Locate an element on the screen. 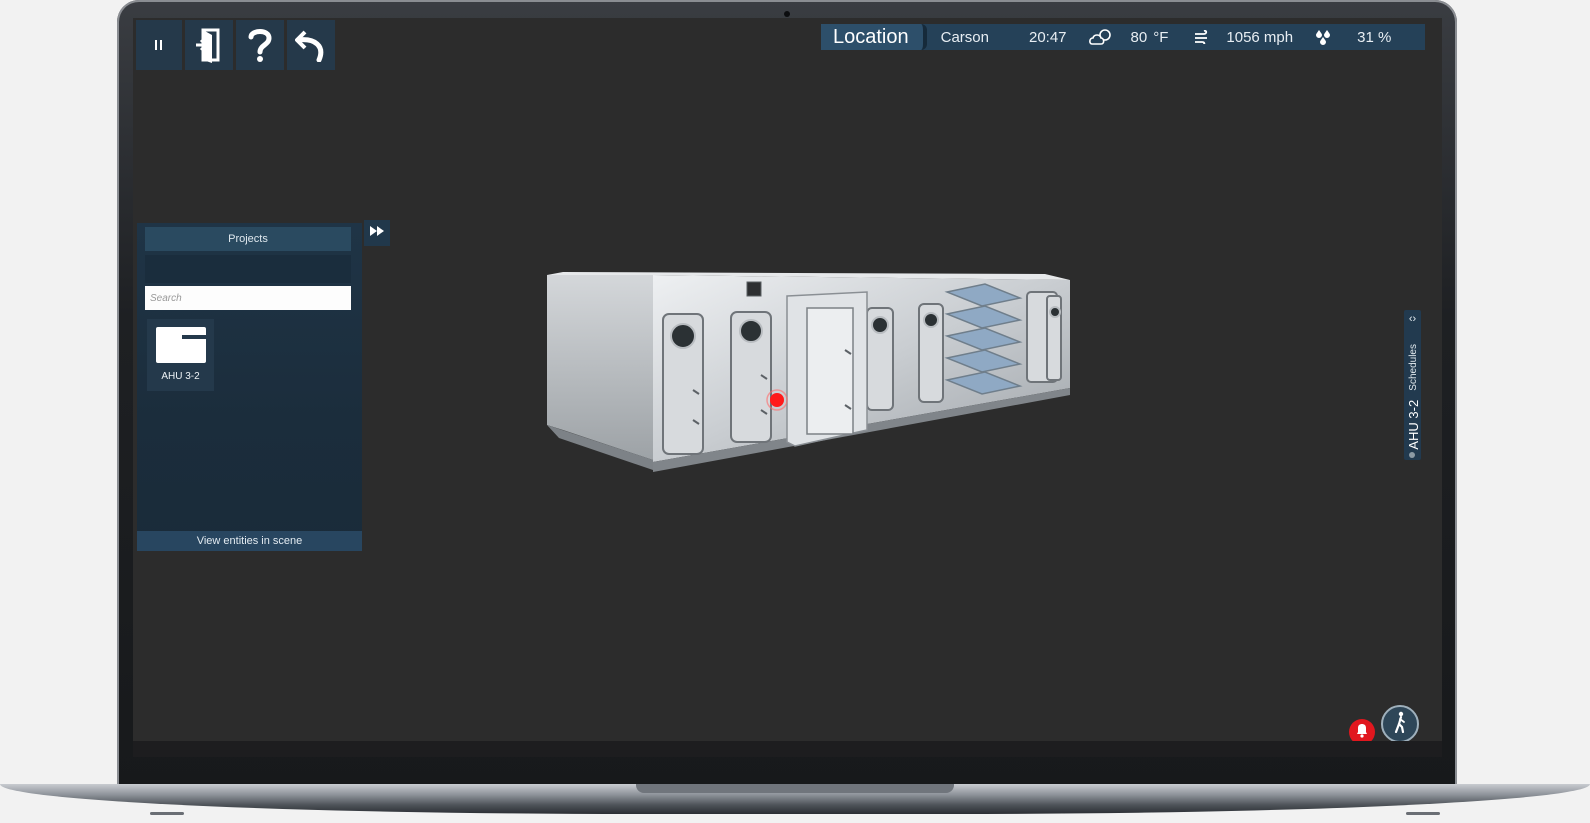  panel-strip is located at coordinates (248, 269).